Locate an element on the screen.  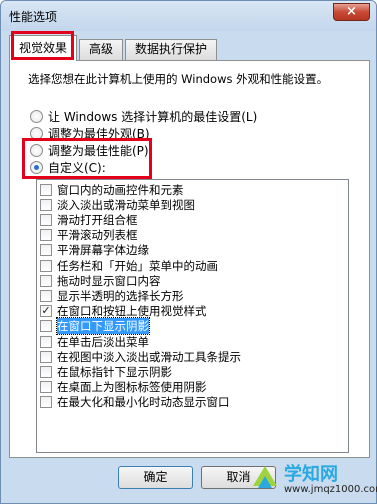
radio-option: 调整为最佳外观(B) is located at coordinates (90, 133).